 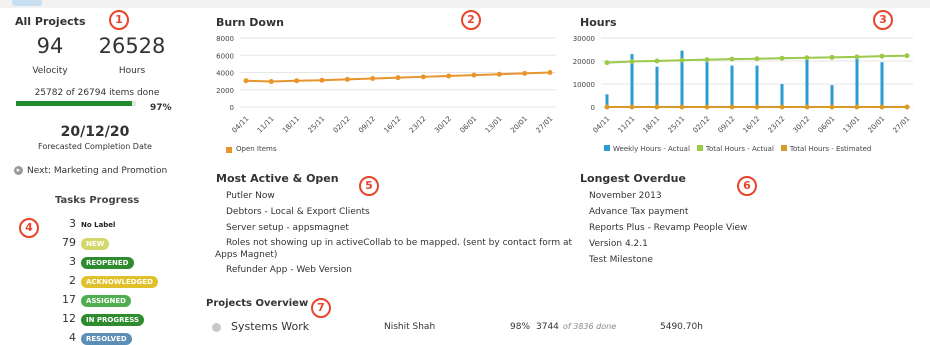 I want to click on x-tick-label: 30/12, so click(x=801, y=125).